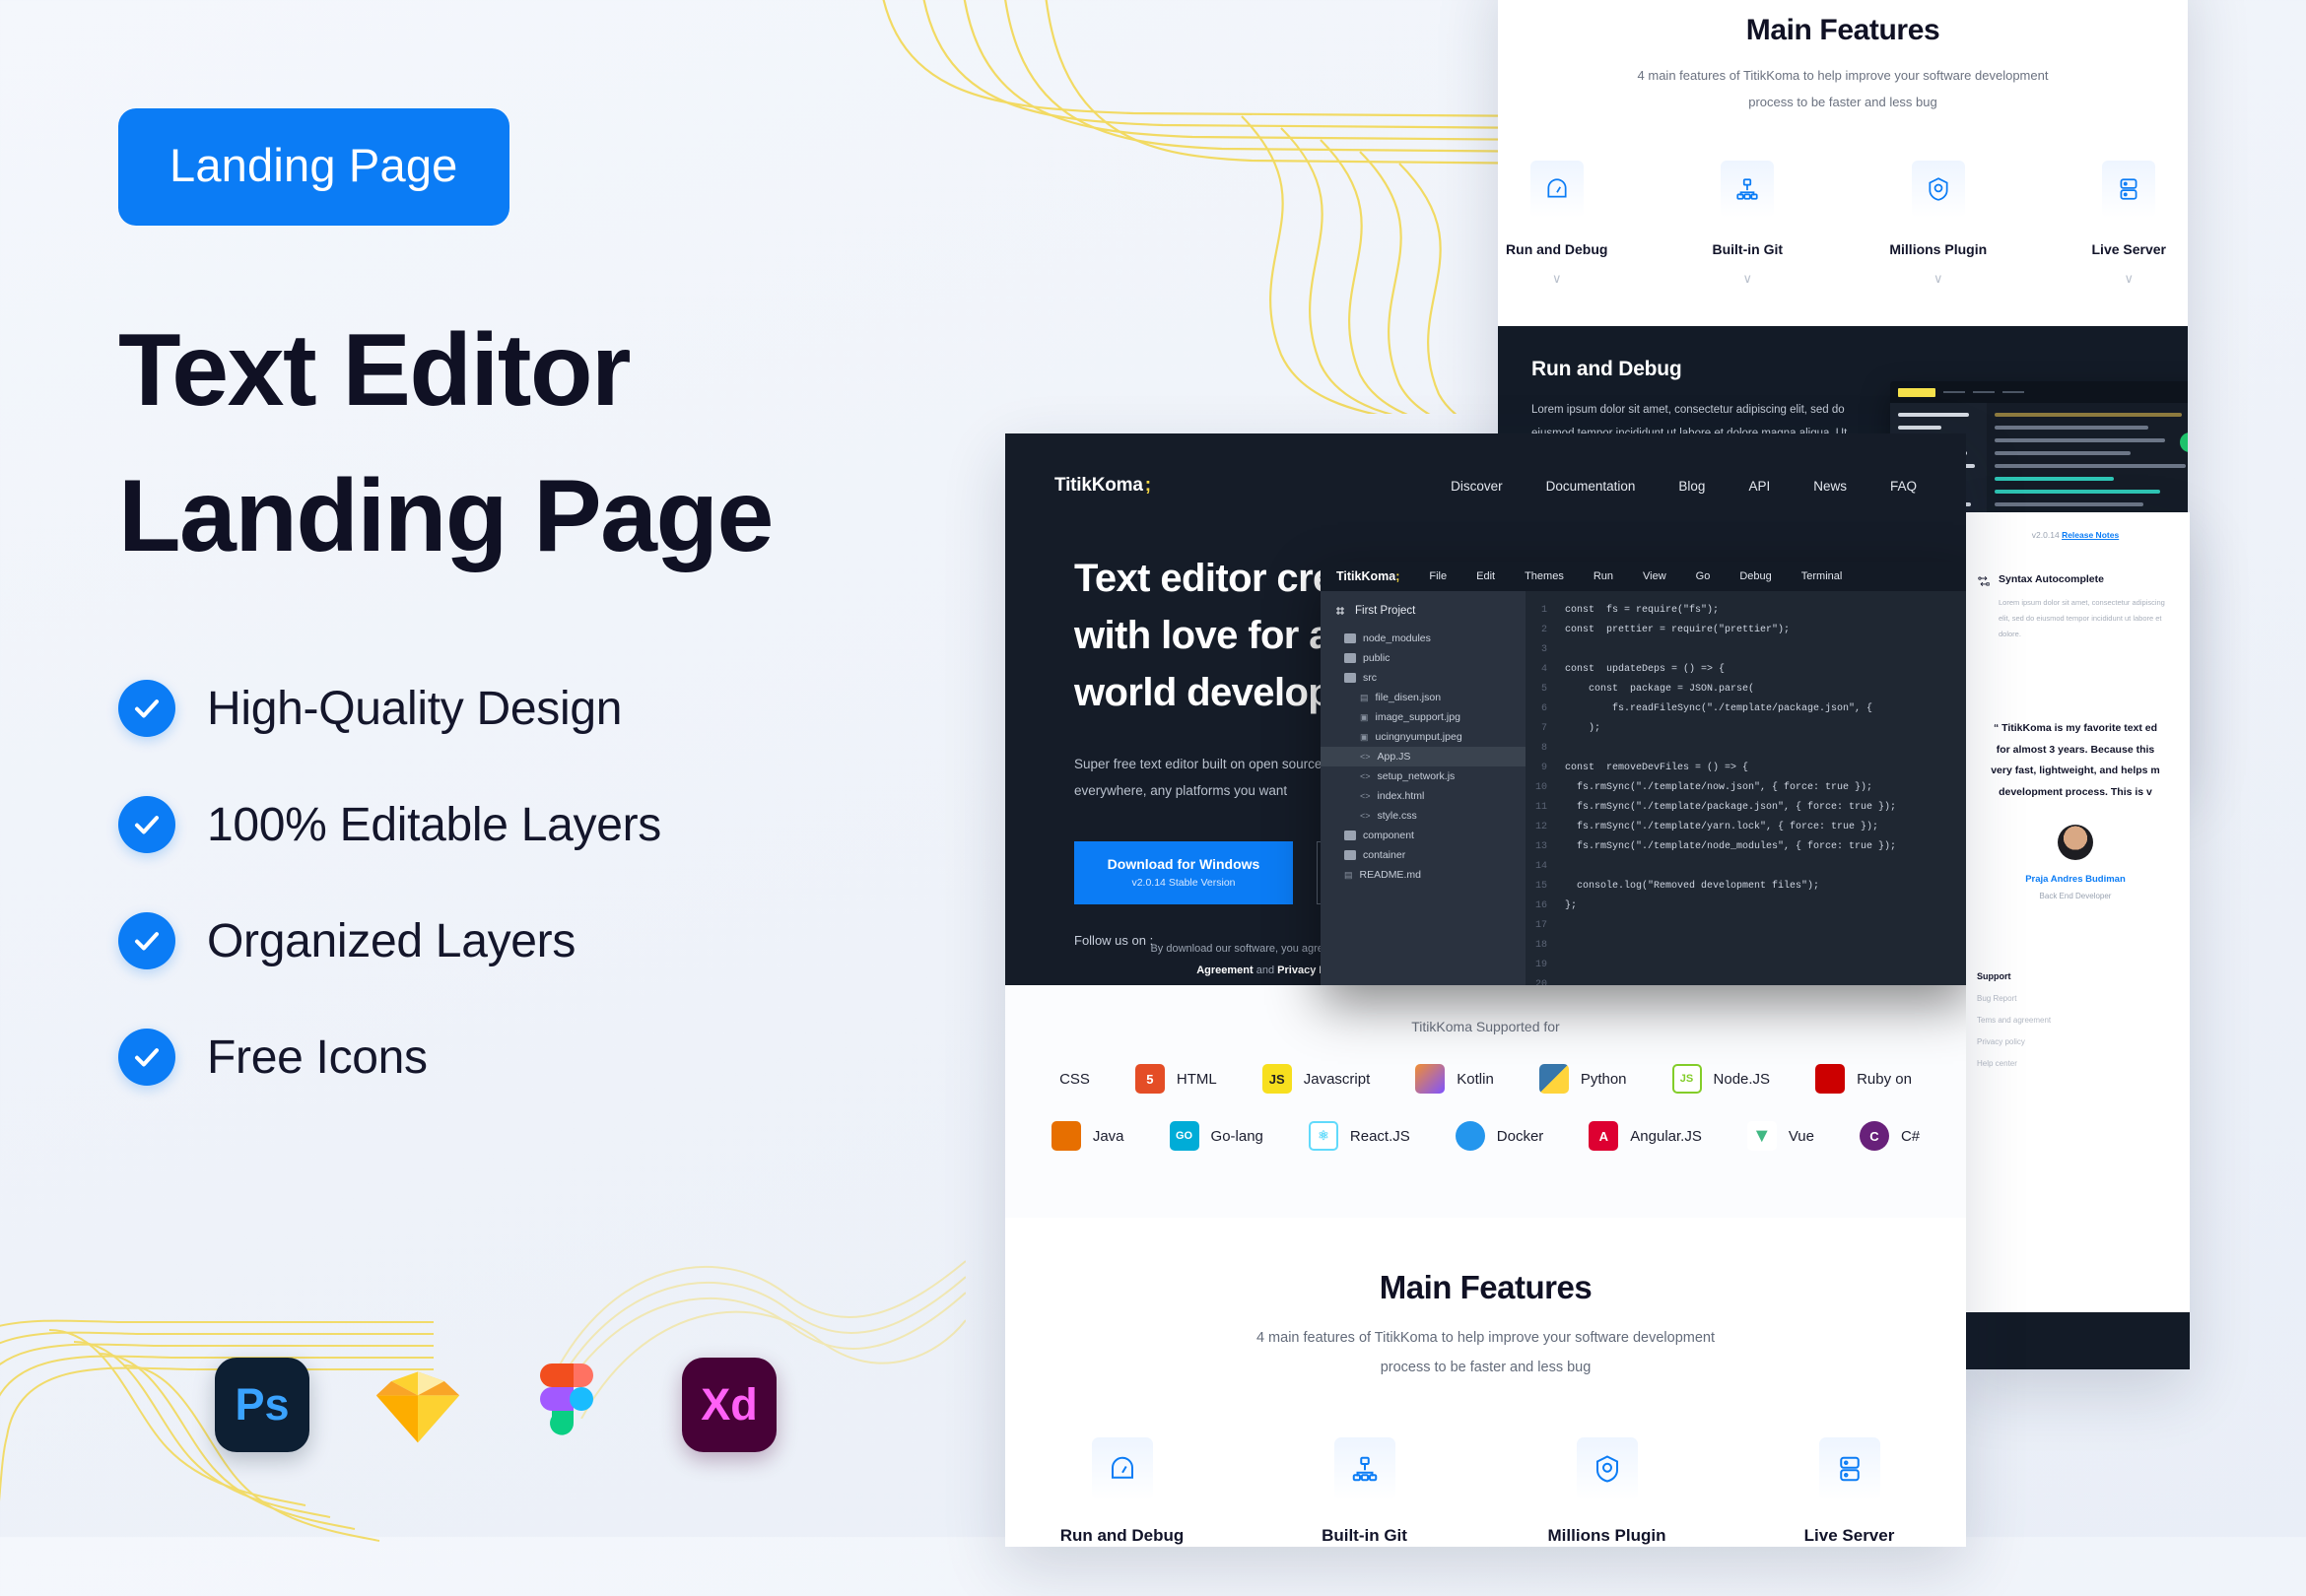 The width and height of the screenshot is (2306, 1596). What do you see at coordinates (1545, 576) in the screenshot?
I see `menu-themes: Themes` at bounding box center [1545, 576].